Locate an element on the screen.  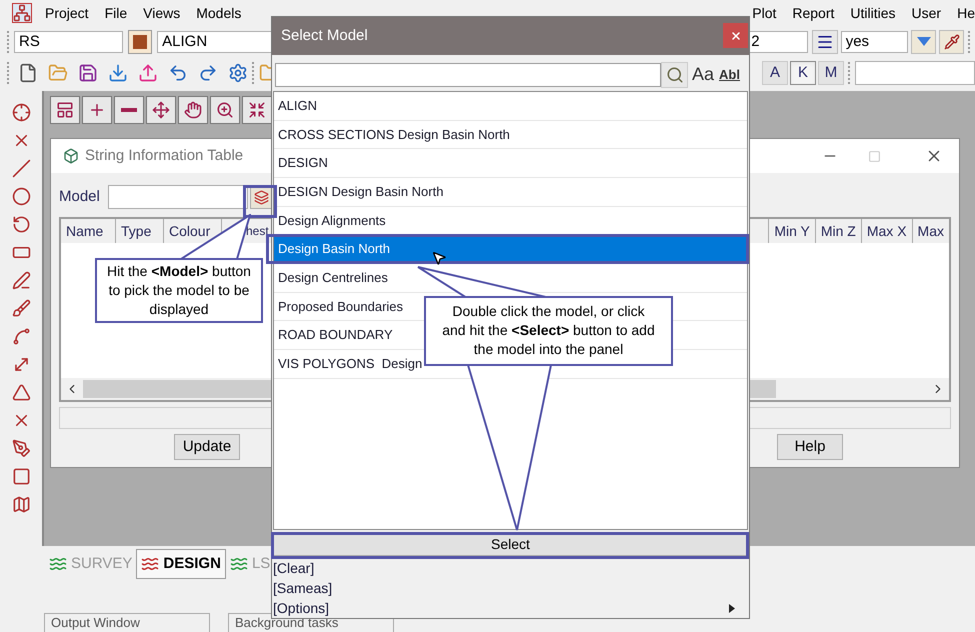
import-icon is located at coordinates (118, 72).